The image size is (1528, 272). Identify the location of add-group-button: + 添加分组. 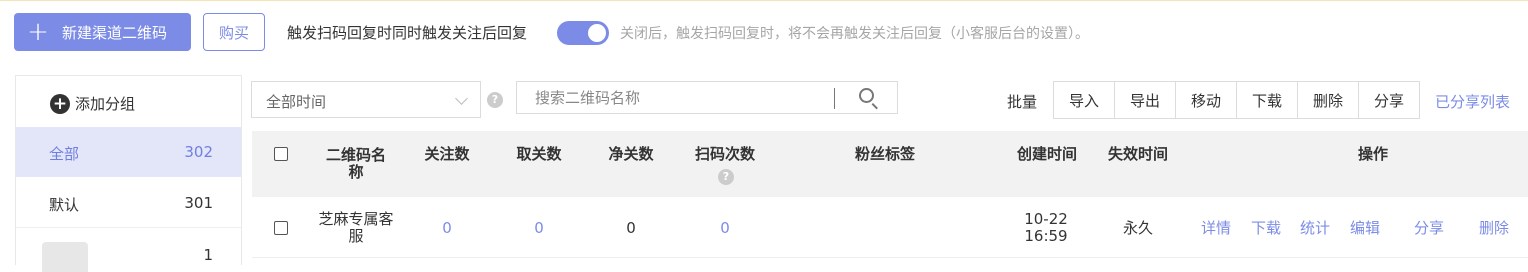
(92, 103).